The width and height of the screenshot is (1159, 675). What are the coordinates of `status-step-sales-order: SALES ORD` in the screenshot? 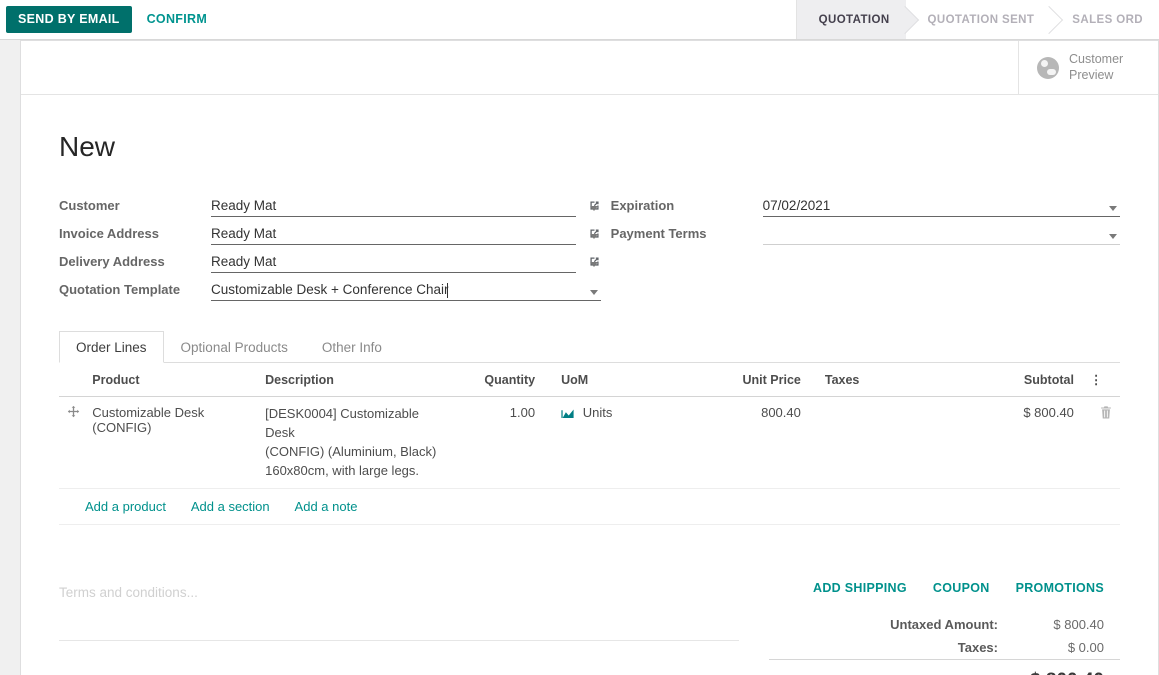 It's located at (1104, 19).